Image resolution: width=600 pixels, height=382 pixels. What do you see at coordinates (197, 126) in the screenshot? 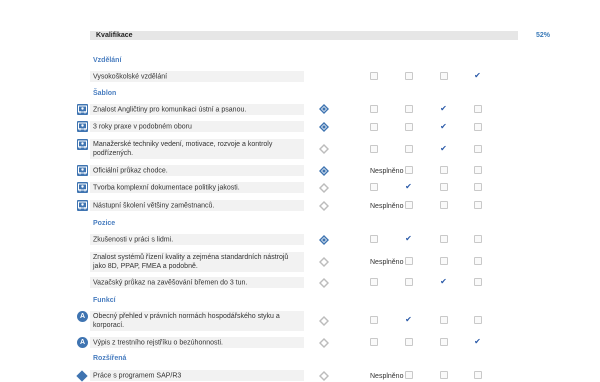
I see `requirement-row: 3 roky praxe v podobném oboru` at bounding box center [197, 126].